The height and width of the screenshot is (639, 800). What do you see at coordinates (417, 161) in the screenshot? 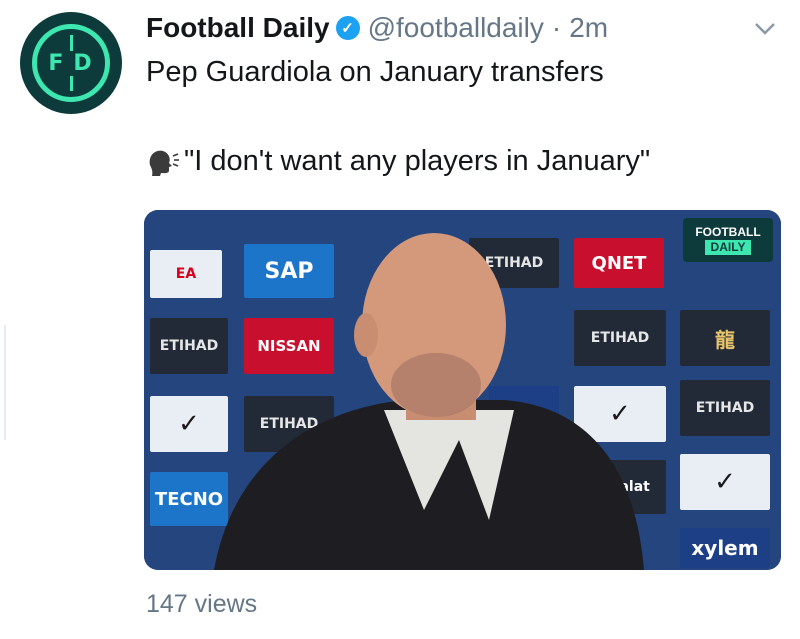
I see `quote-text: "I don't want any players in January"` at bounding box center [417, 161].